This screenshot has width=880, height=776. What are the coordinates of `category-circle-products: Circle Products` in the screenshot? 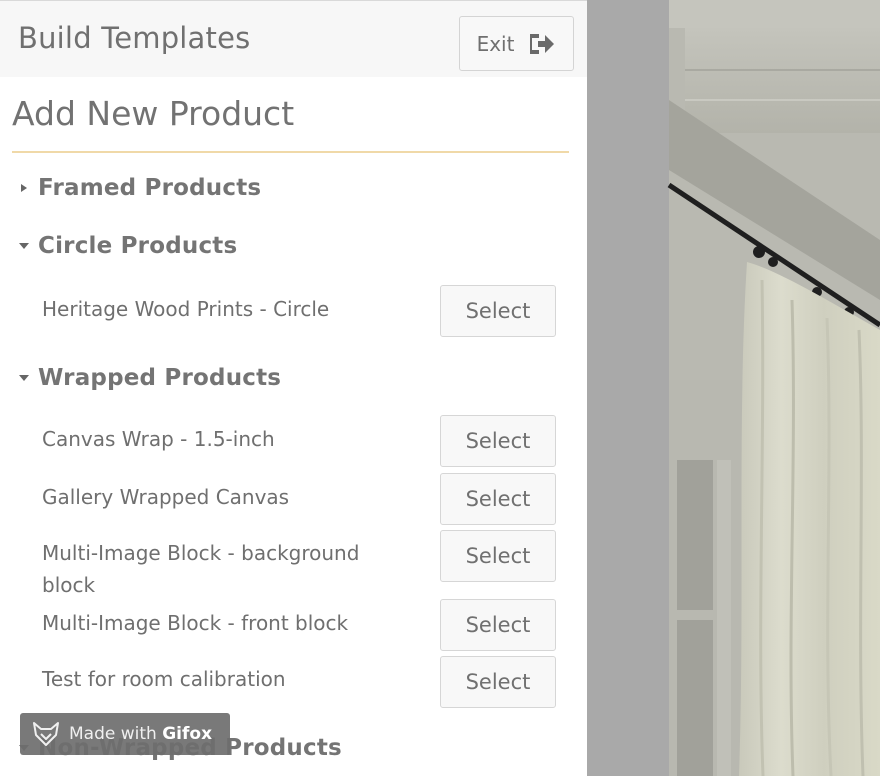 It's located at (126, 246).